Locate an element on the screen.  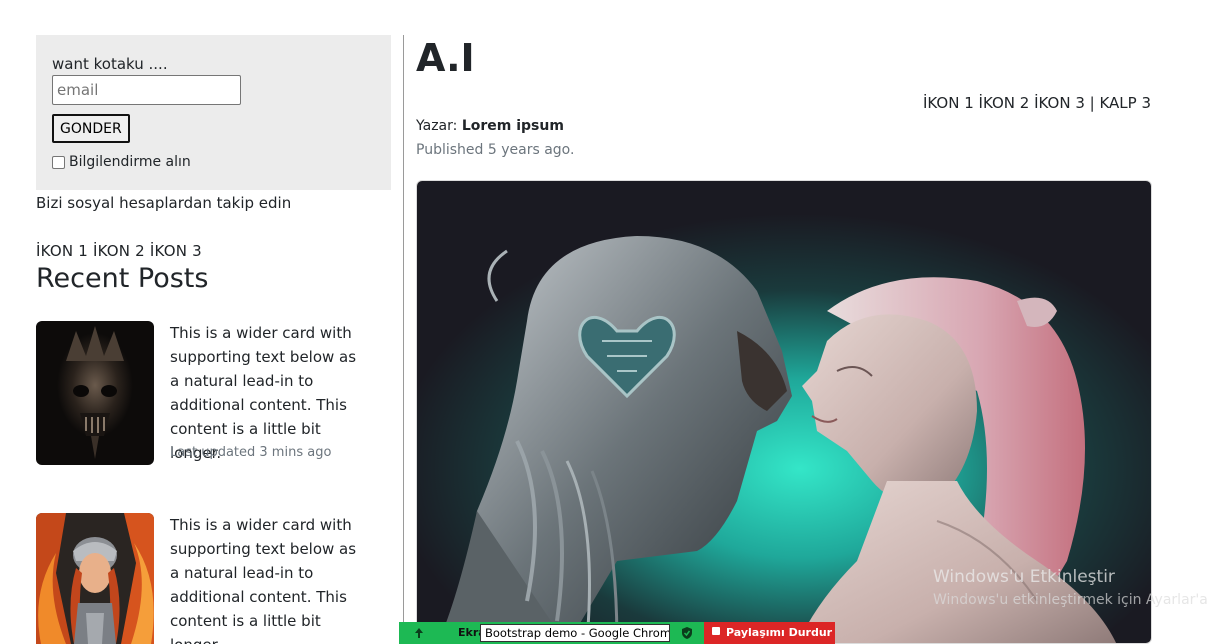
author-name: Lorem ipsum is located at coordinates (512, 126).